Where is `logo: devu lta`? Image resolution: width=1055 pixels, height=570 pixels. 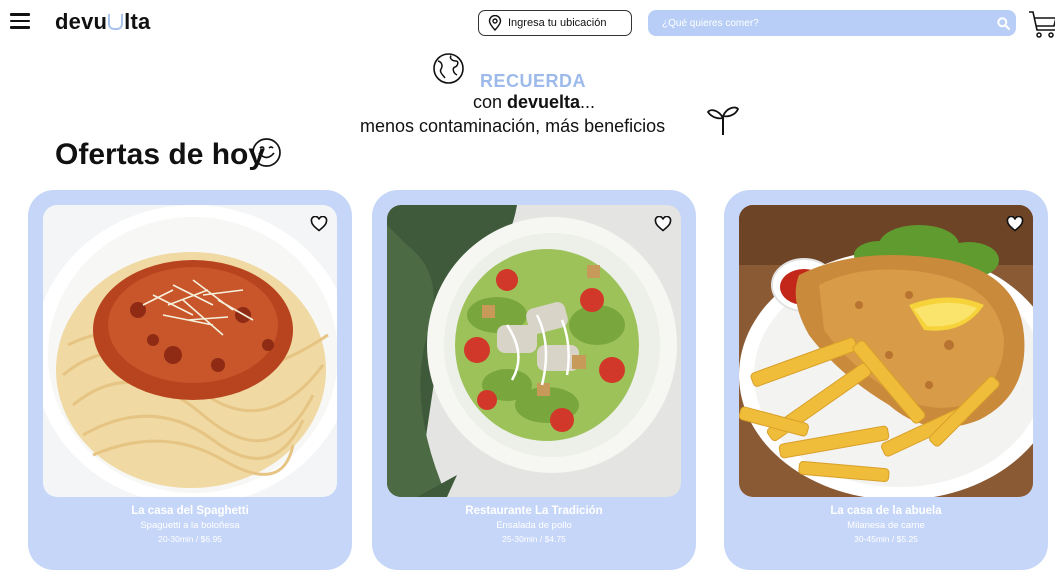
logo: devu lta is located at coordinates (102, 22).